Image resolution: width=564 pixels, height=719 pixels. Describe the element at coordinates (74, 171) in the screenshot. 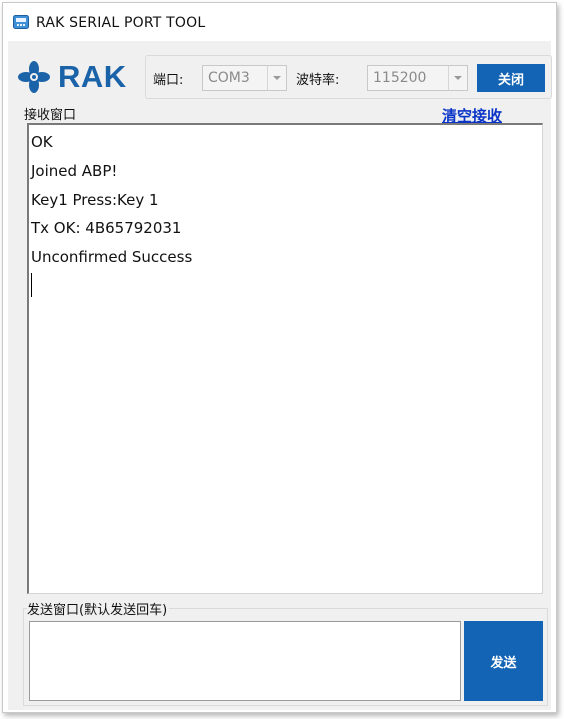

I see `receive-line: Joined ABP!` at that location.